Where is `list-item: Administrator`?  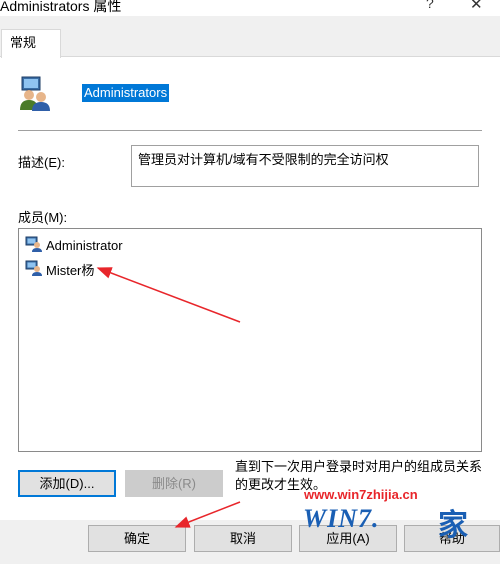
list-item: Administrator is located at coordinates (74, 245).